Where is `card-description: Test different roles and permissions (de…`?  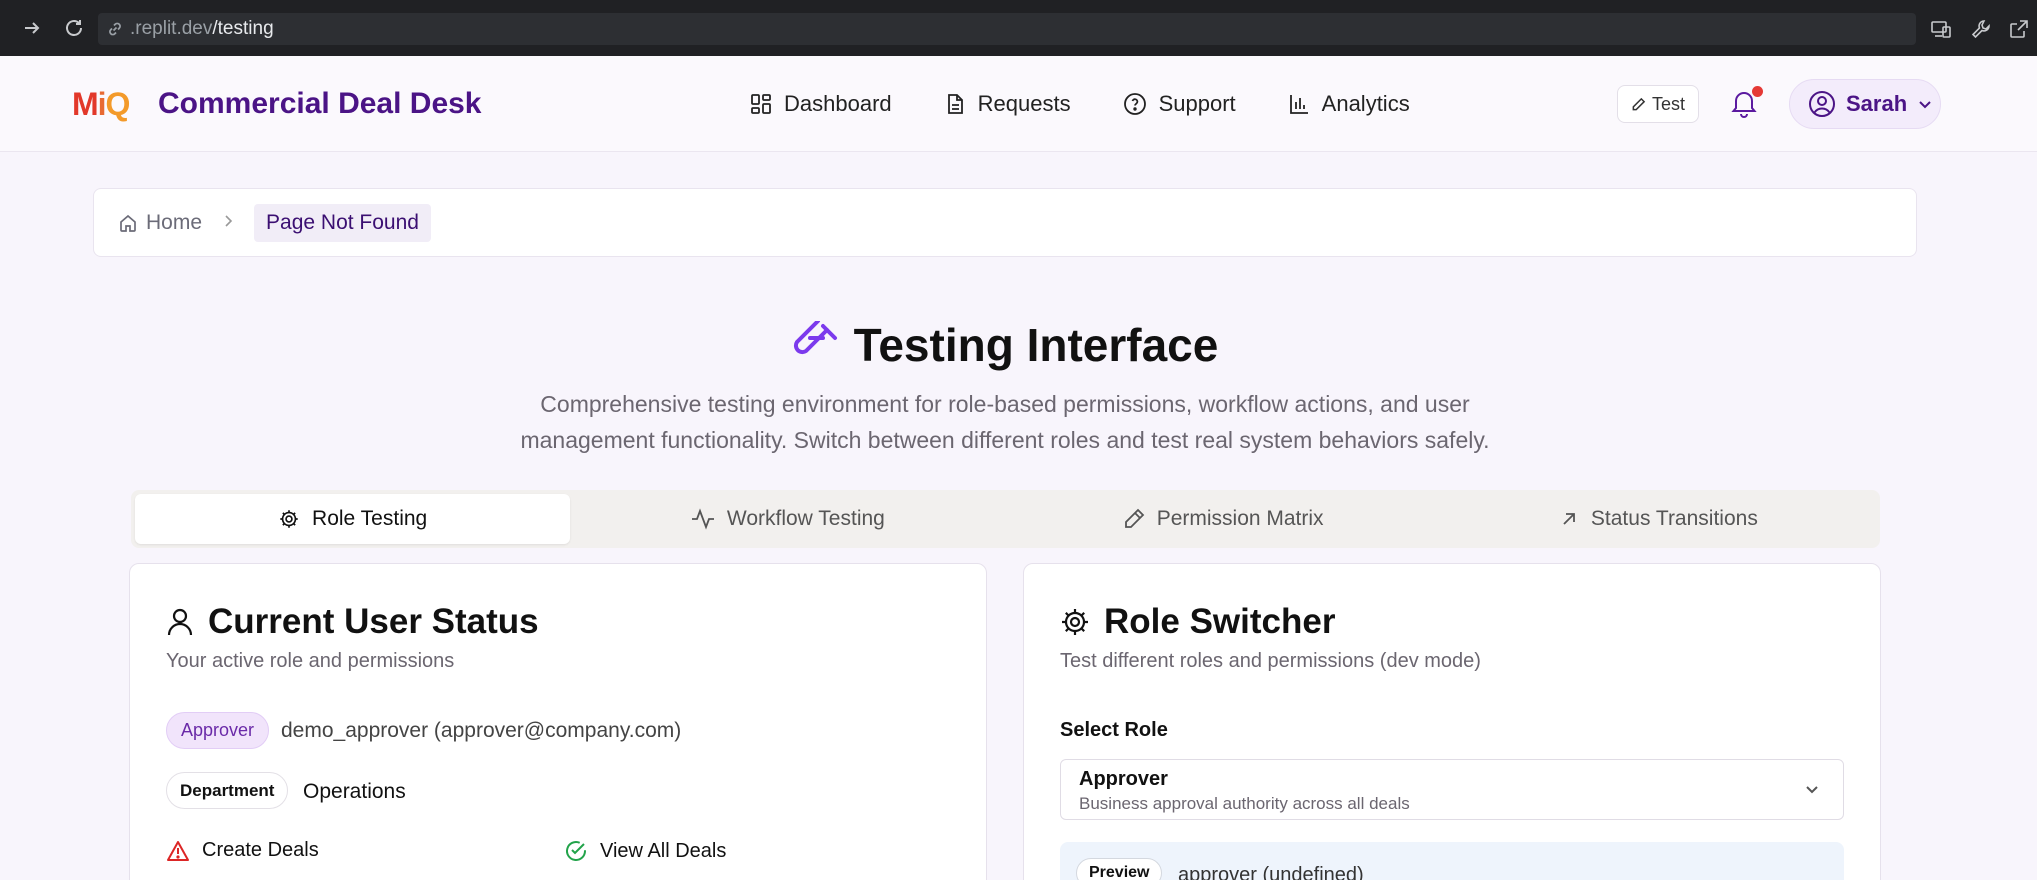
card-description: Test different roles and permissions (de… is located at coordinates (1270, 661).